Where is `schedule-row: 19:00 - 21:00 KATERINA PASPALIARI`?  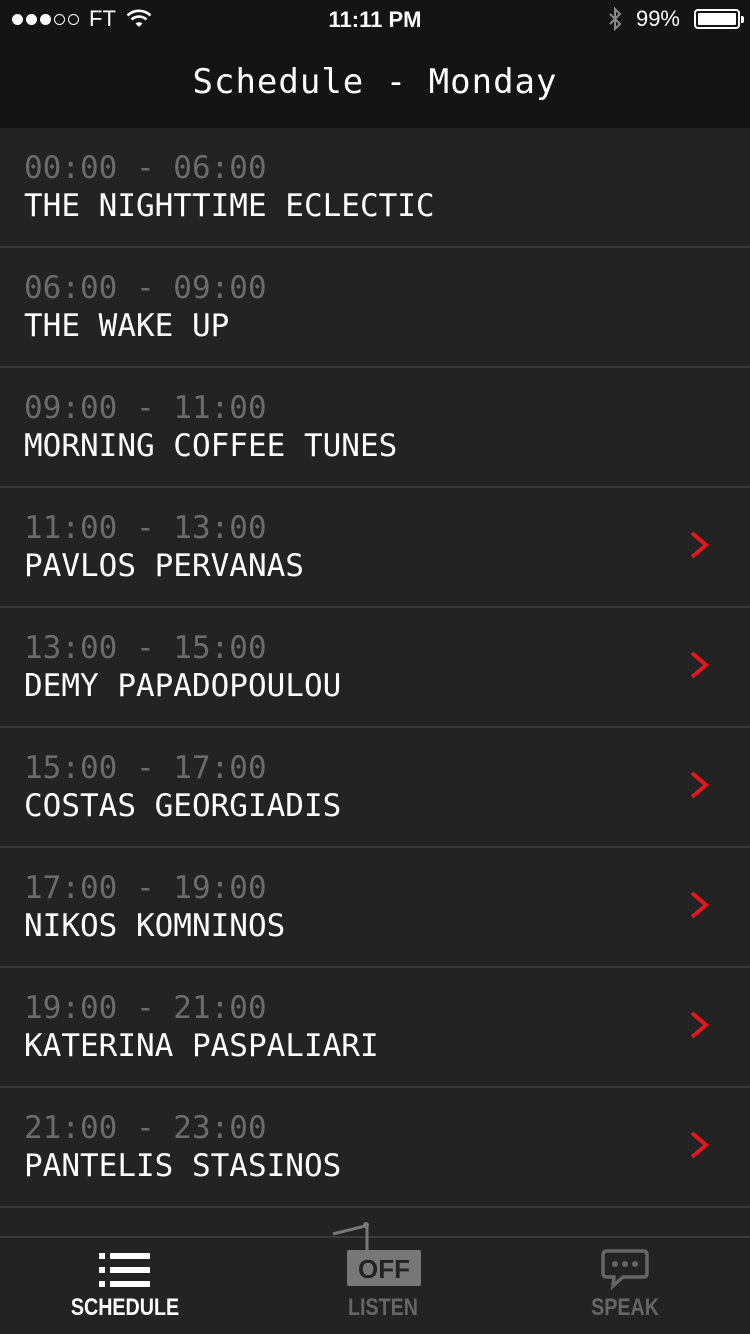
schedule-row: 19:00 - 21:00 KATERINA PASPALIARI is located at coordinates (375, 1028).